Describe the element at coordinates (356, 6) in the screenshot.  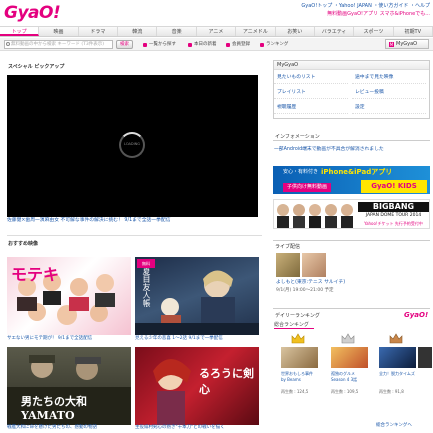
I see `header-links-line1: GyaO!トップ ・Yahoo! JAPAN ・使い方ガイド ・ヘルプ` at that location.